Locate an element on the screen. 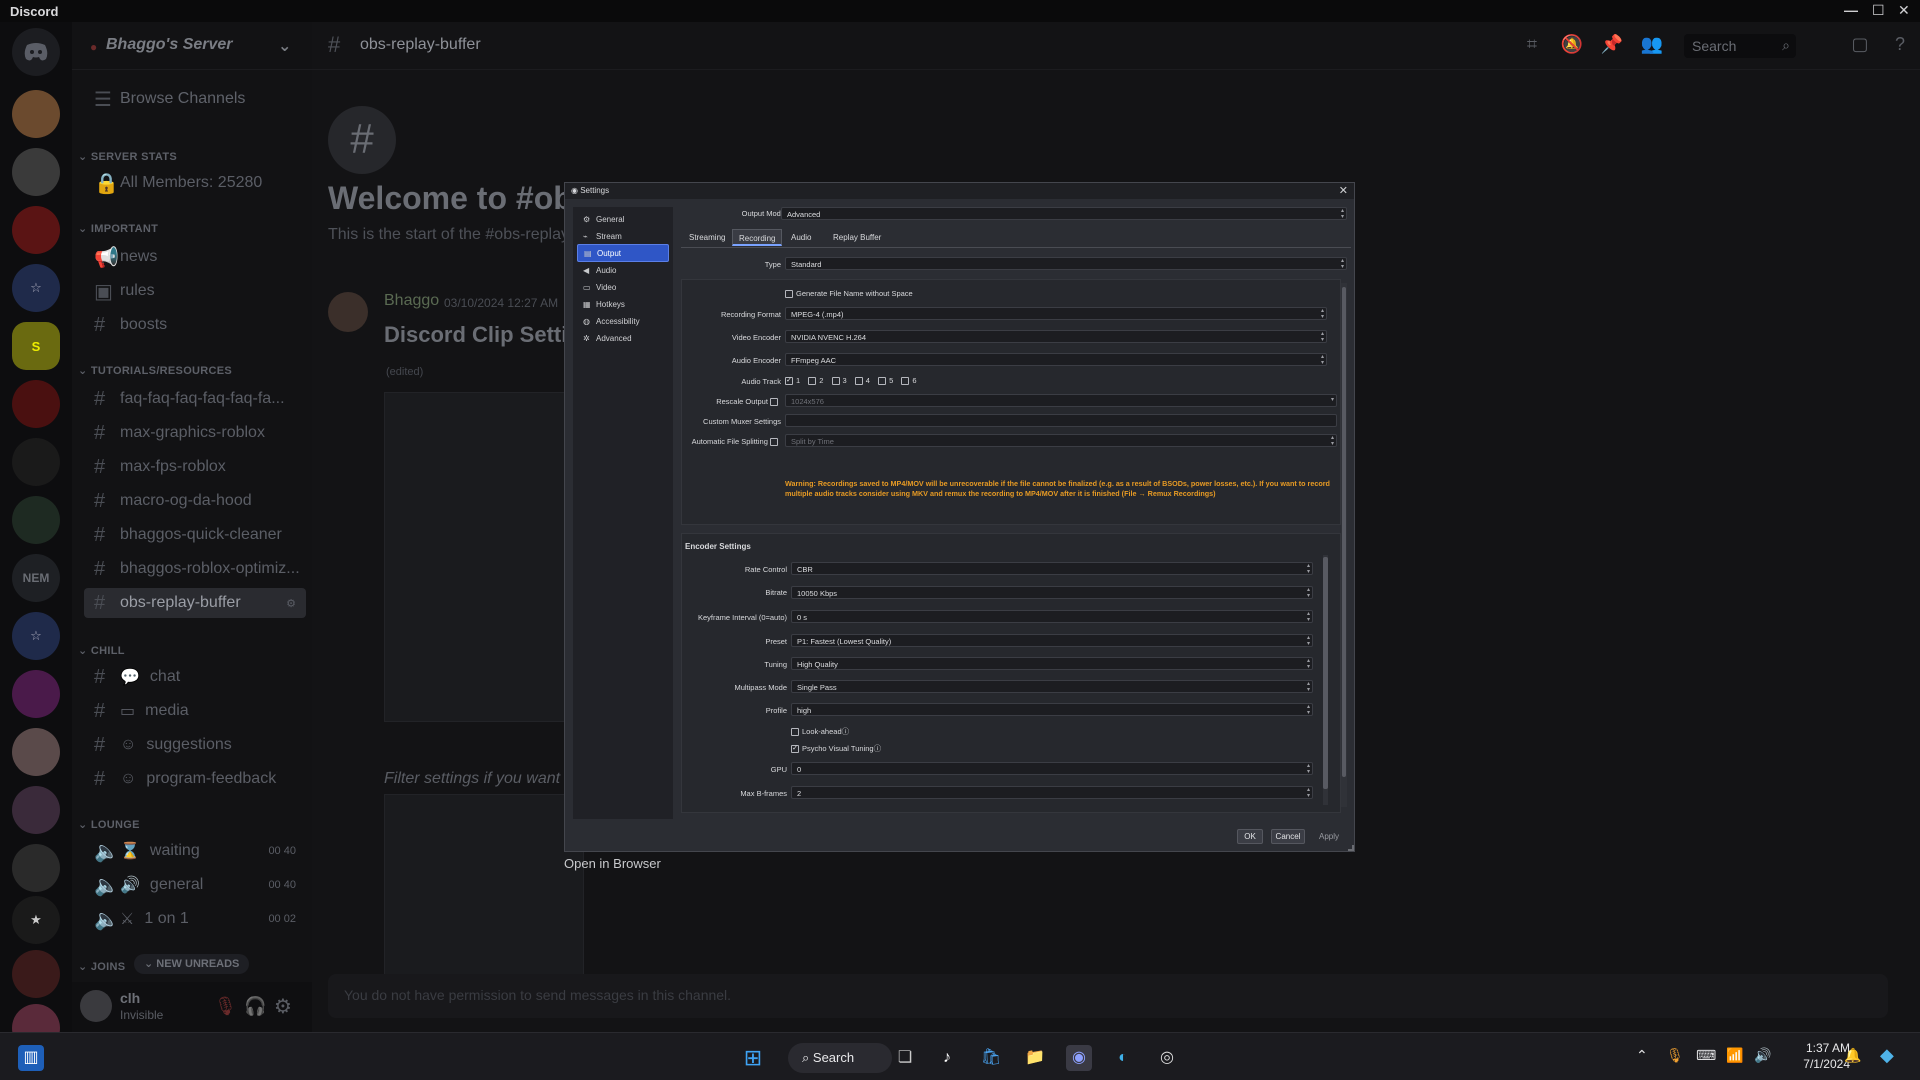 This screenshot has height=1080, width=1920. category-lounge: ⌄ LOUNGE is located at coordinates (109, 824).